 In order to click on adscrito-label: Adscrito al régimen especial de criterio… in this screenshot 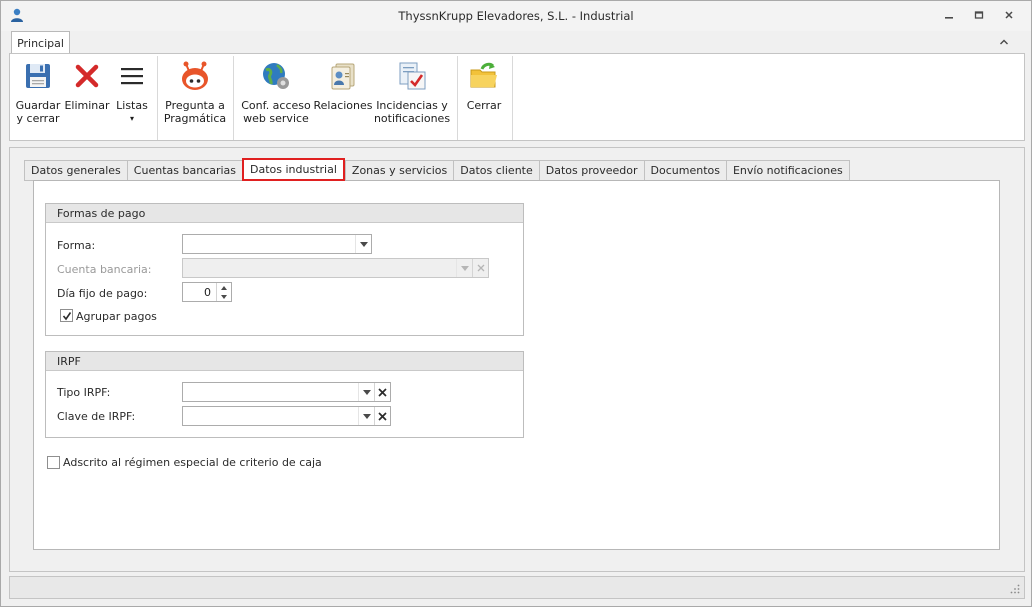, I will do `click(192, 462)`.